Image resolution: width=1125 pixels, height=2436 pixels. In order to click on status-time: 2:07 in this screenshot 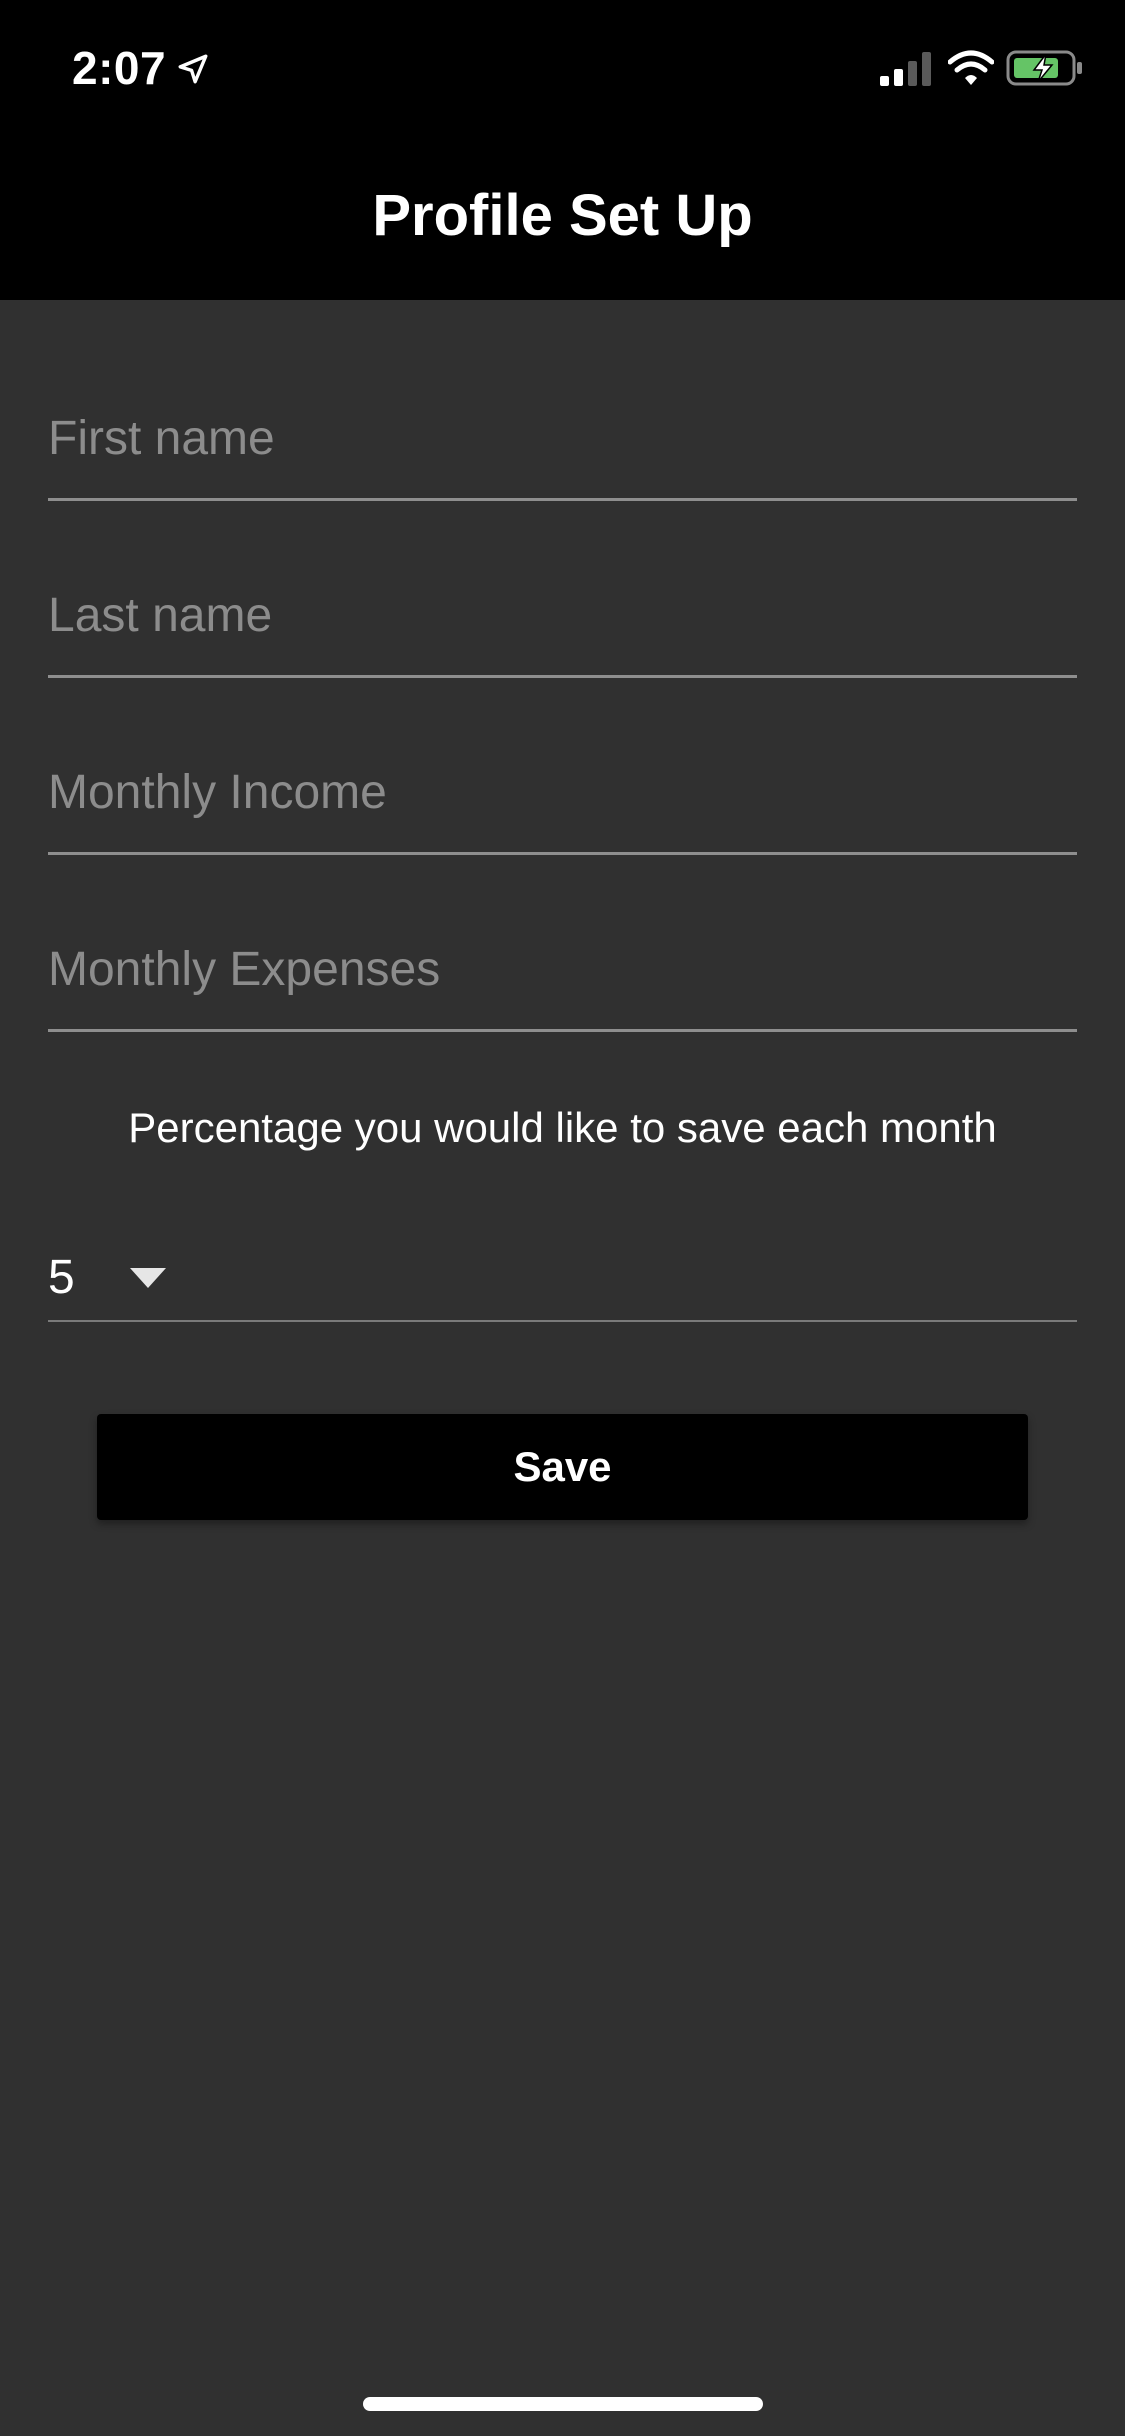, I will do `click(119, 68)`.